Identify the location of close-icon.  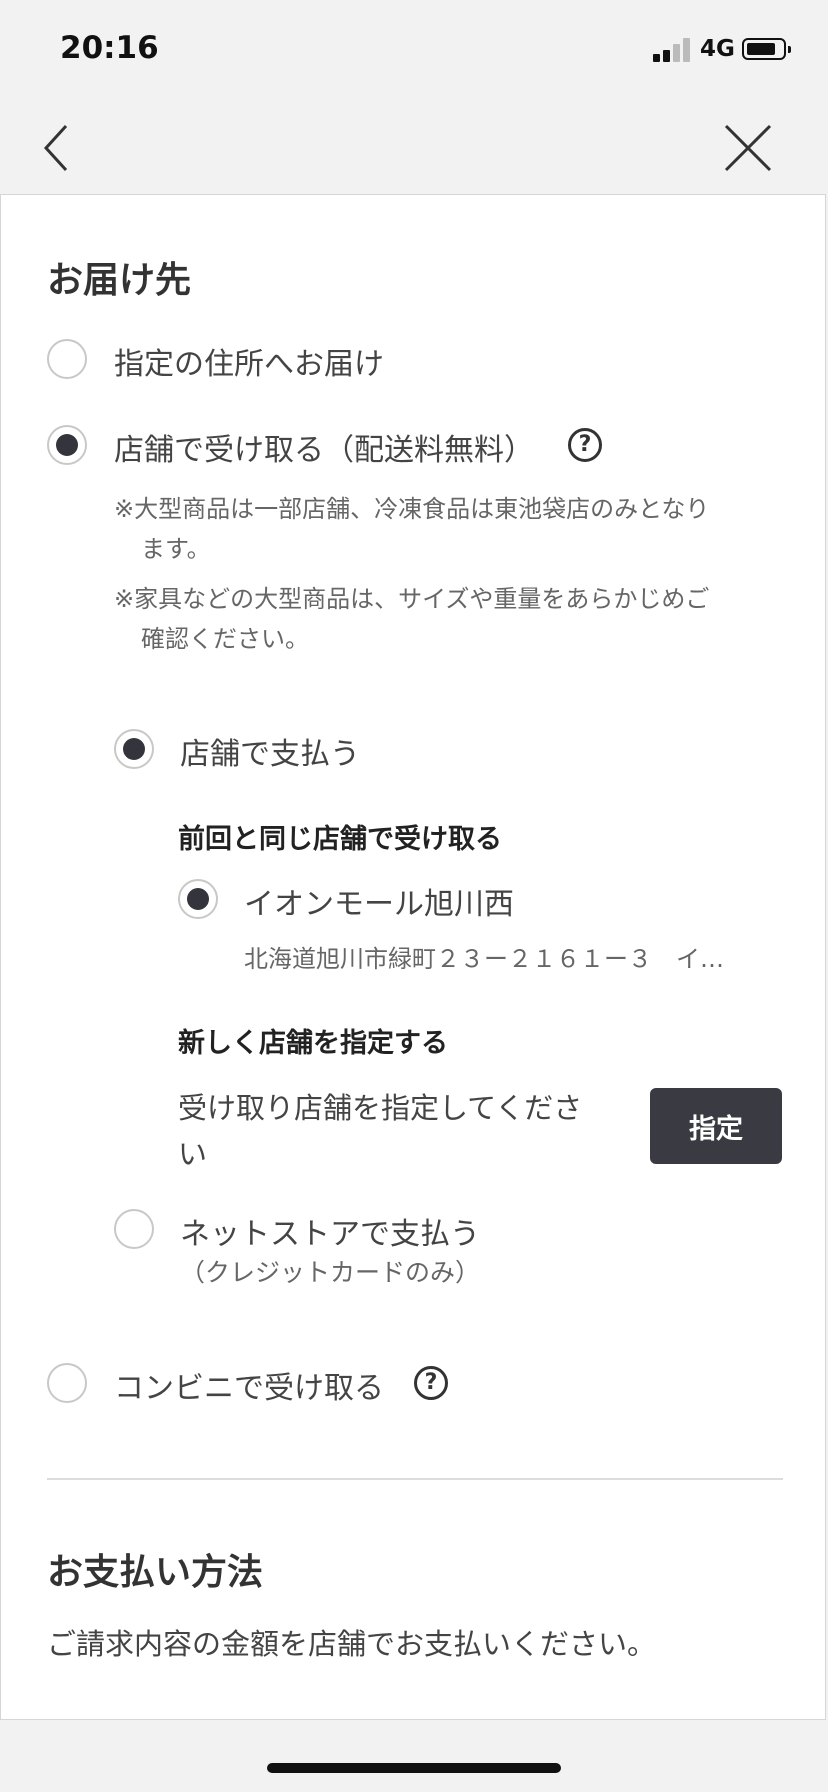
(748, 148).